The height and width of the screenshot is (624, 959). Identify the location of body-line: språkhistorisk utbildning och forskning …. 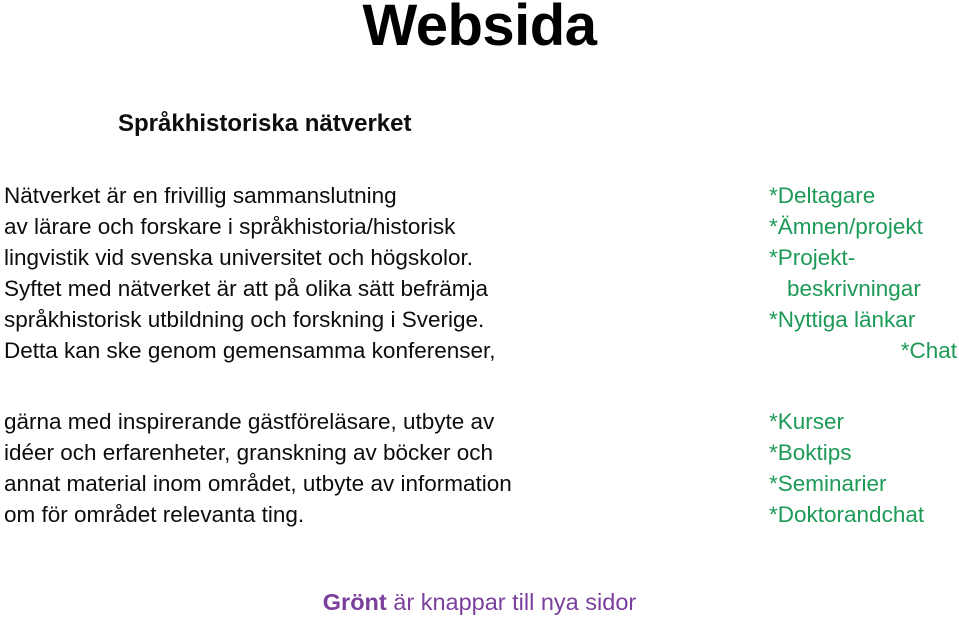
(244, 319).